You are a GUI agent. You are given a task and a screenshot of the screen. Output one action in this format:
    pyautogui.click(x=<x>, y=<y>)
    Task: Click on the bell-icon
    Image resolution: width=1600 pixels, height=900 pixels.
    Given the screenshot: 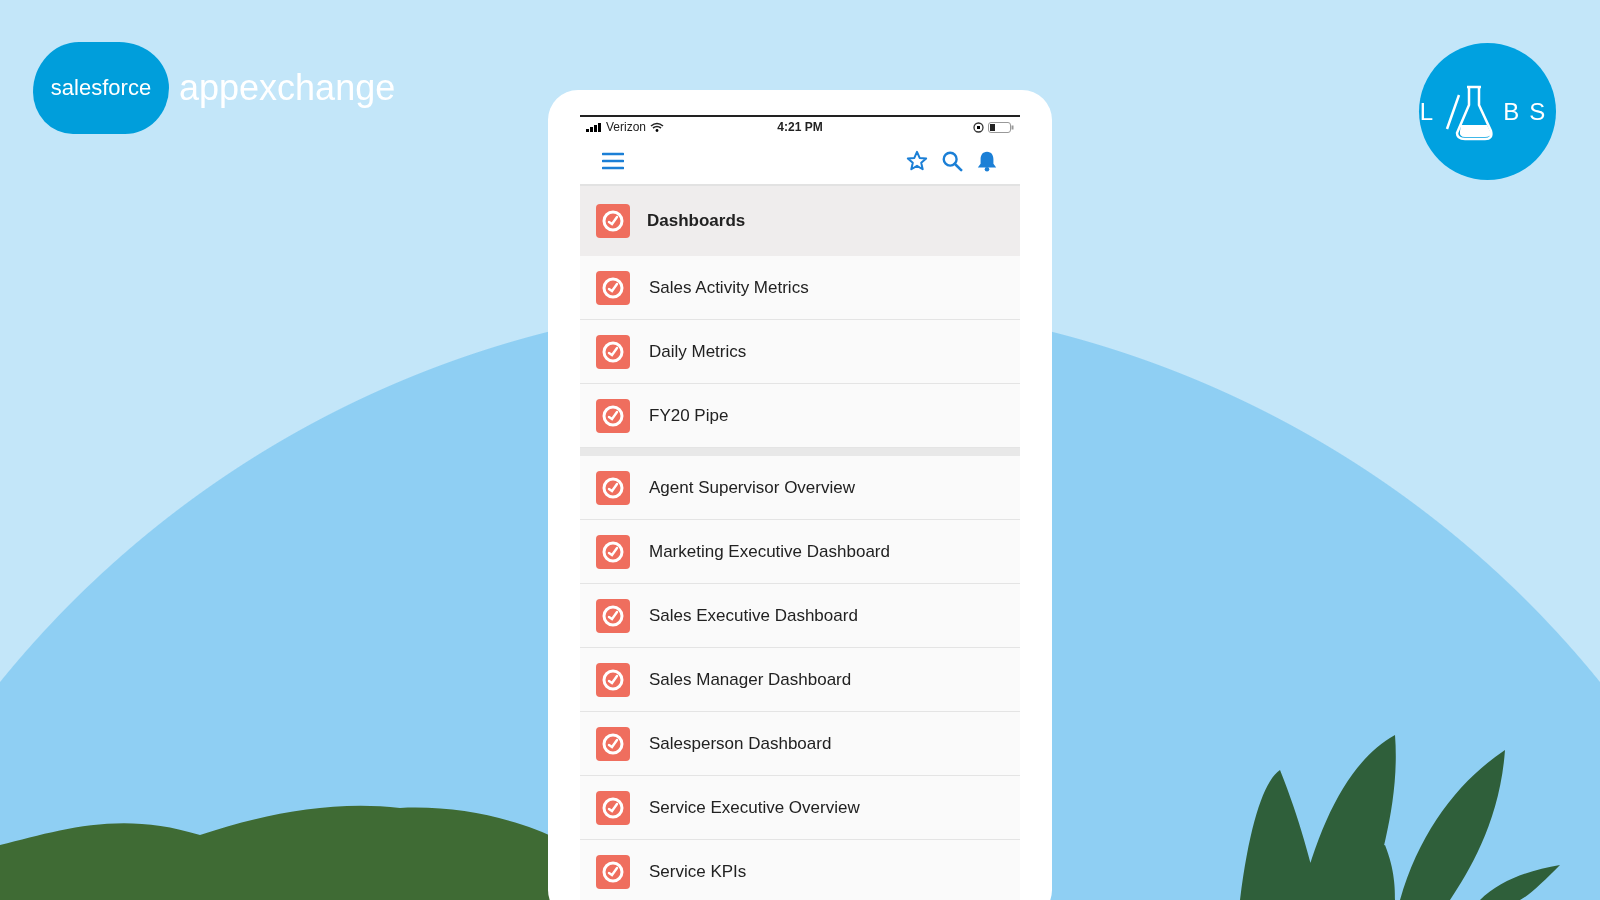 What is the action you would take?
    pyautogui.click(x=987, y=160)
    